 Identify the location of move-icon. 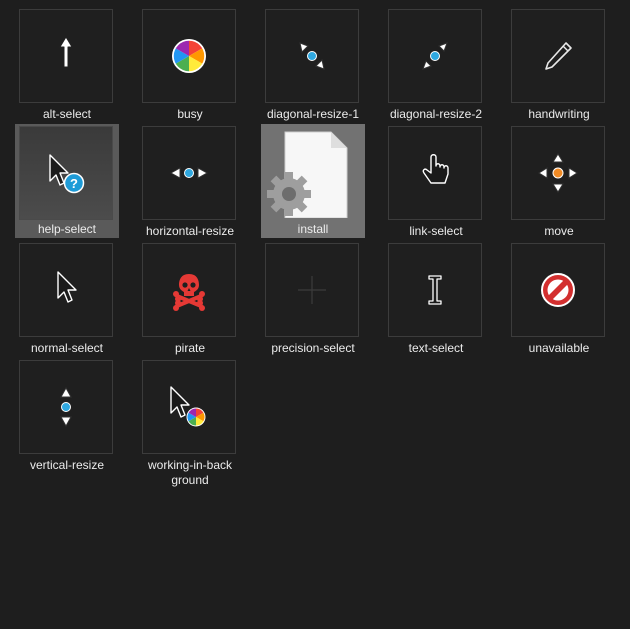
(558, 173).